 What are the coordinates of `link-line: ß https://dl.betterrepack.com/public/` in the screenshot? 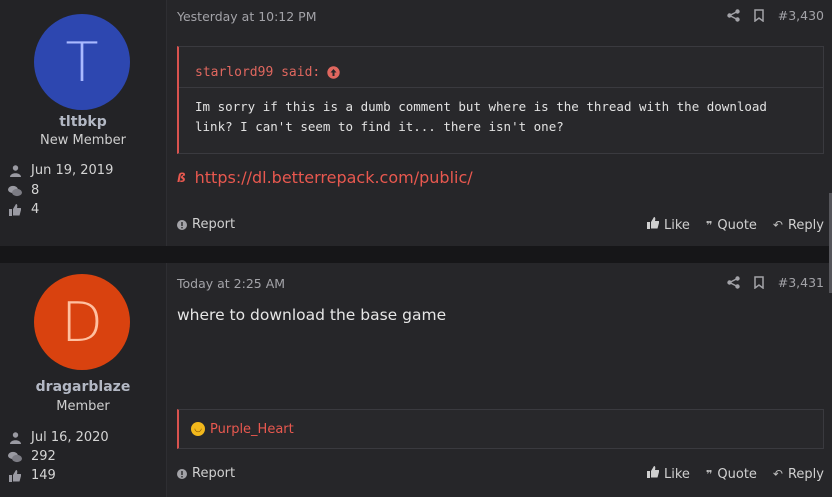 It's located at (325, 177).